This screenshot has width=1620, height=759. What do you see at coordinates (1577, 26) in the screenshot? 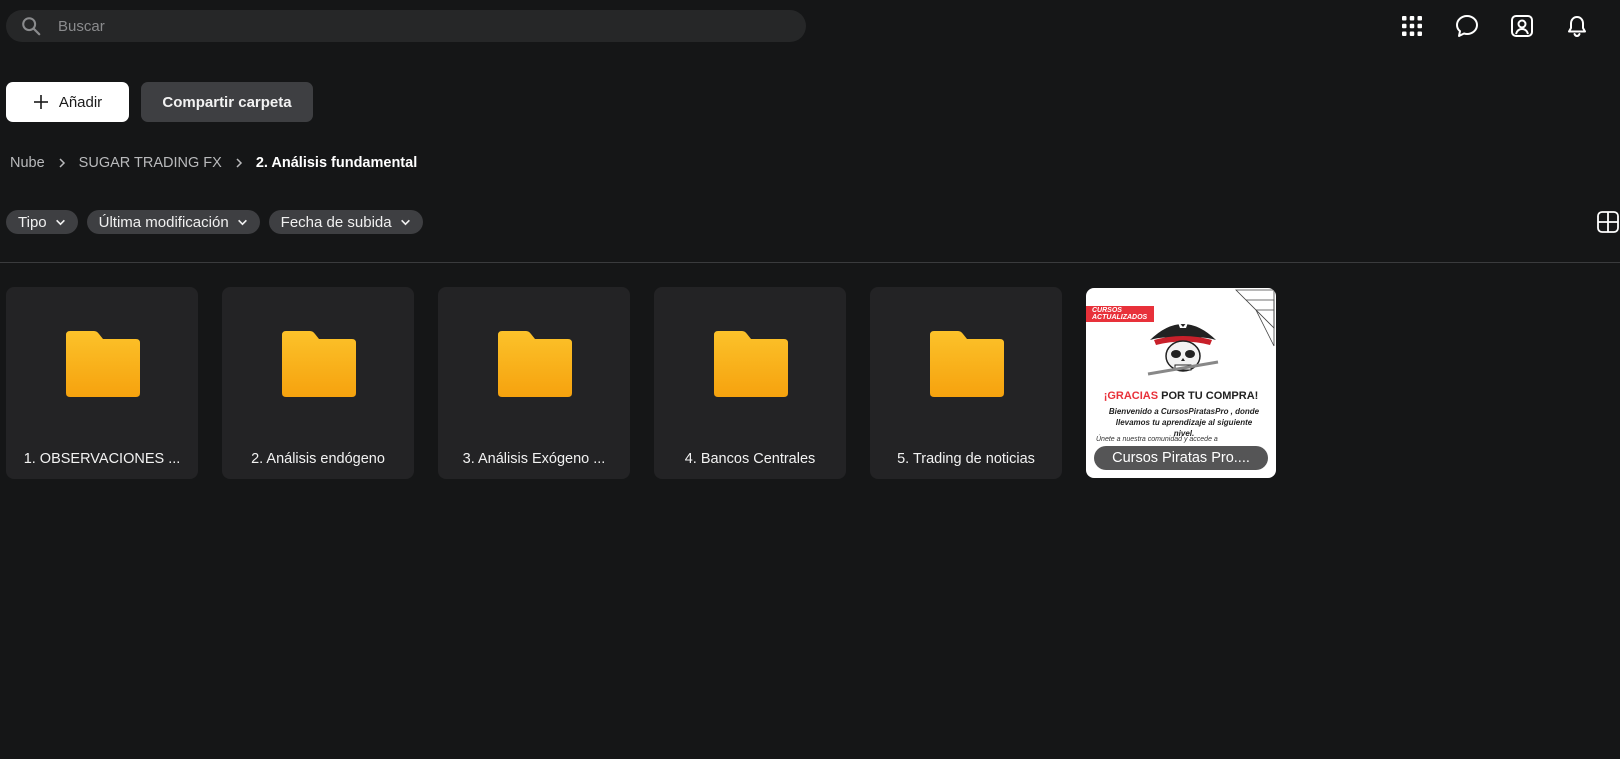
I see `bell-icon` at bounding box center [1577, 26].